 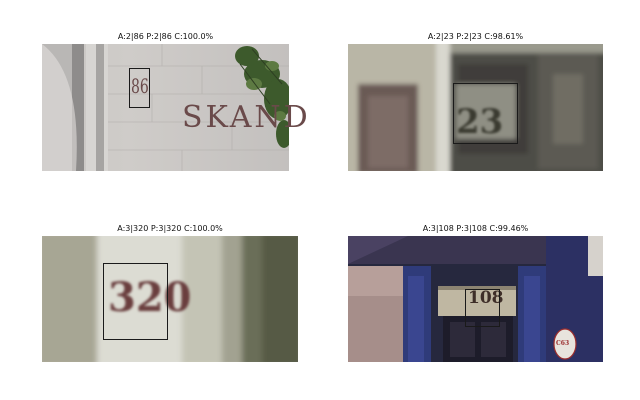 What do you see at coordinates (246, 117) in the screenshot?
I see `sign-text-skand: SKAND` at bounding box center [246, 117].